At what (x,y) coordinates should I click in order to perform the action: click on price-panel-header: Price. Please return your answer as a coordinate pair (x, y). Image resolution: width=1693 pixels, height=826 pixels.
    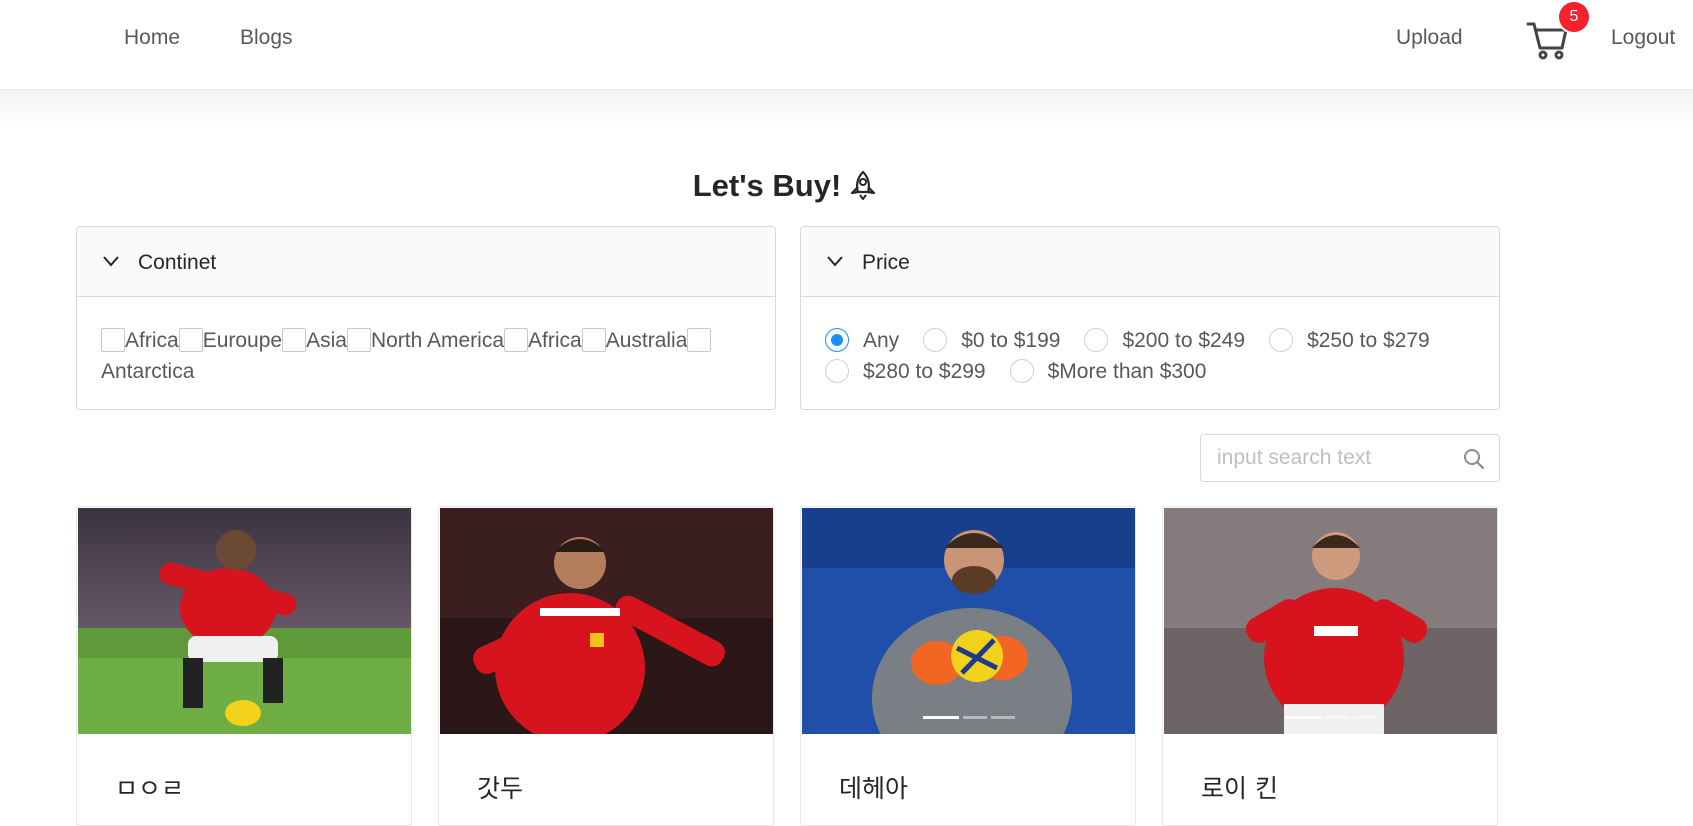
    Looking at the image, I should click on (1150, 262).